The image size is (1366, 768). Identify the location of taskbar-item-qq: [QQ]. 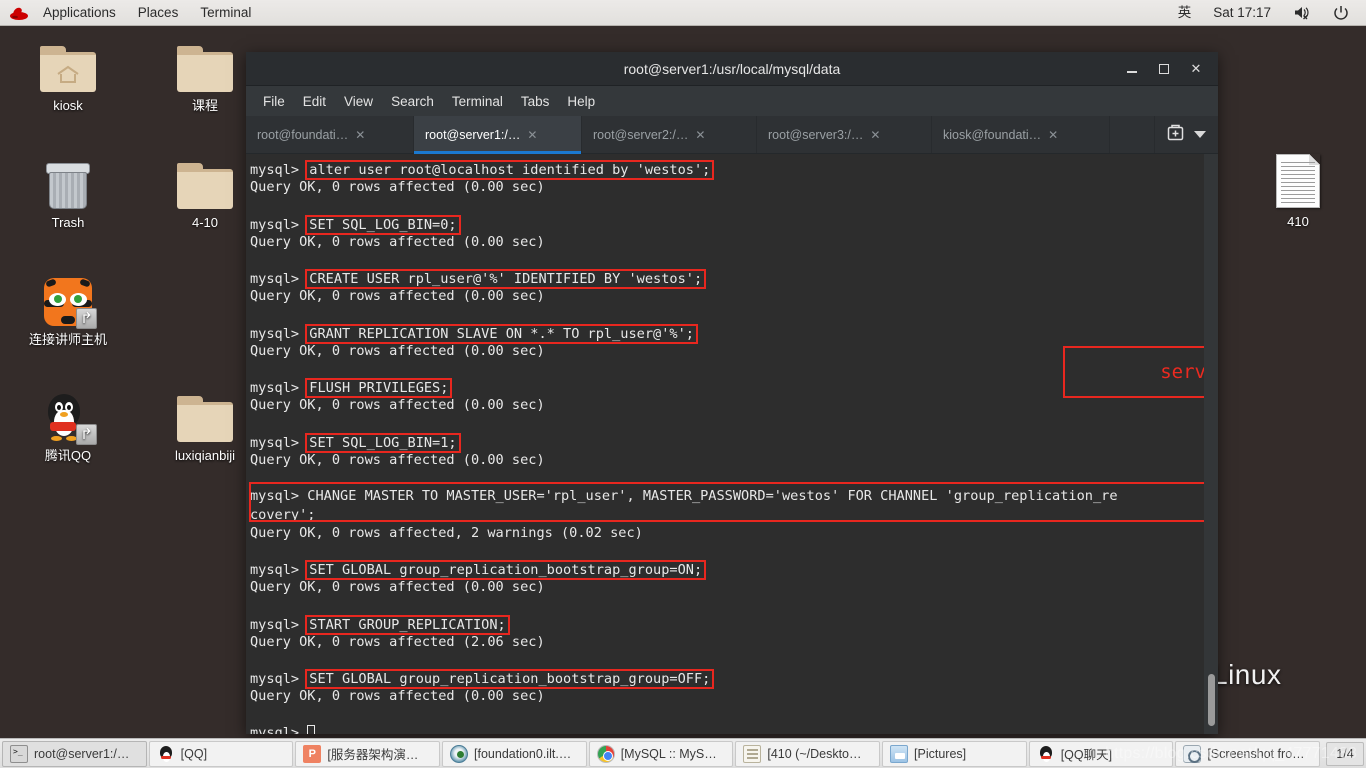
(221, 753).